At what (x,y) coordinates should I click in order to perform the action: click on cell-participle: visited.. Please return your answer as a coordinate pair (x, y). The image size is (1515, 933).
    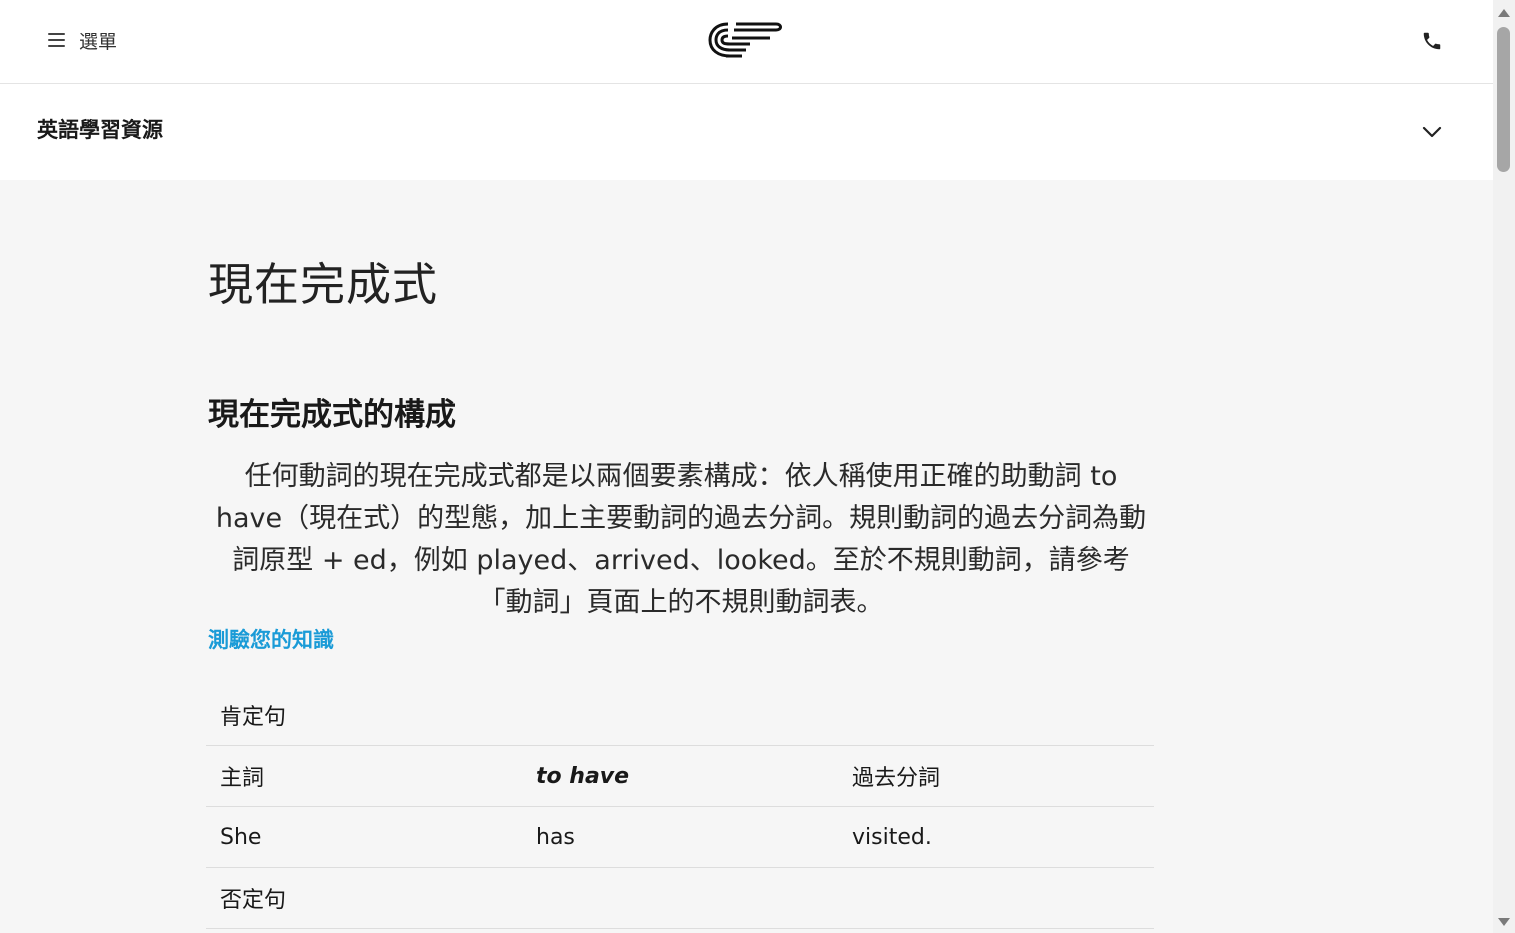
    Looking at the image, I should click on (996, 837).